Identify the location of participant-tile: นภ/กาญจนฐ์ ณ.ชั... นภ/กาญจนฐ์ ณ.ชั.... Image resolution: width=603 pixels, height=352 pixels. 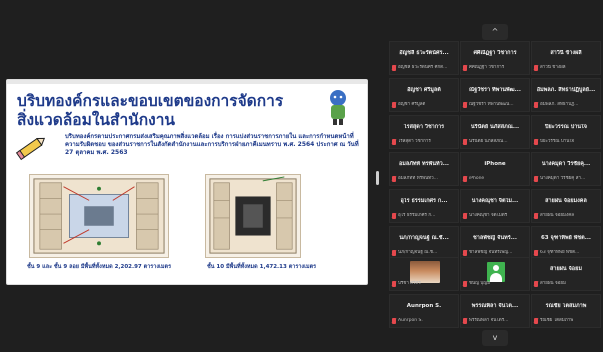
(424, 243).